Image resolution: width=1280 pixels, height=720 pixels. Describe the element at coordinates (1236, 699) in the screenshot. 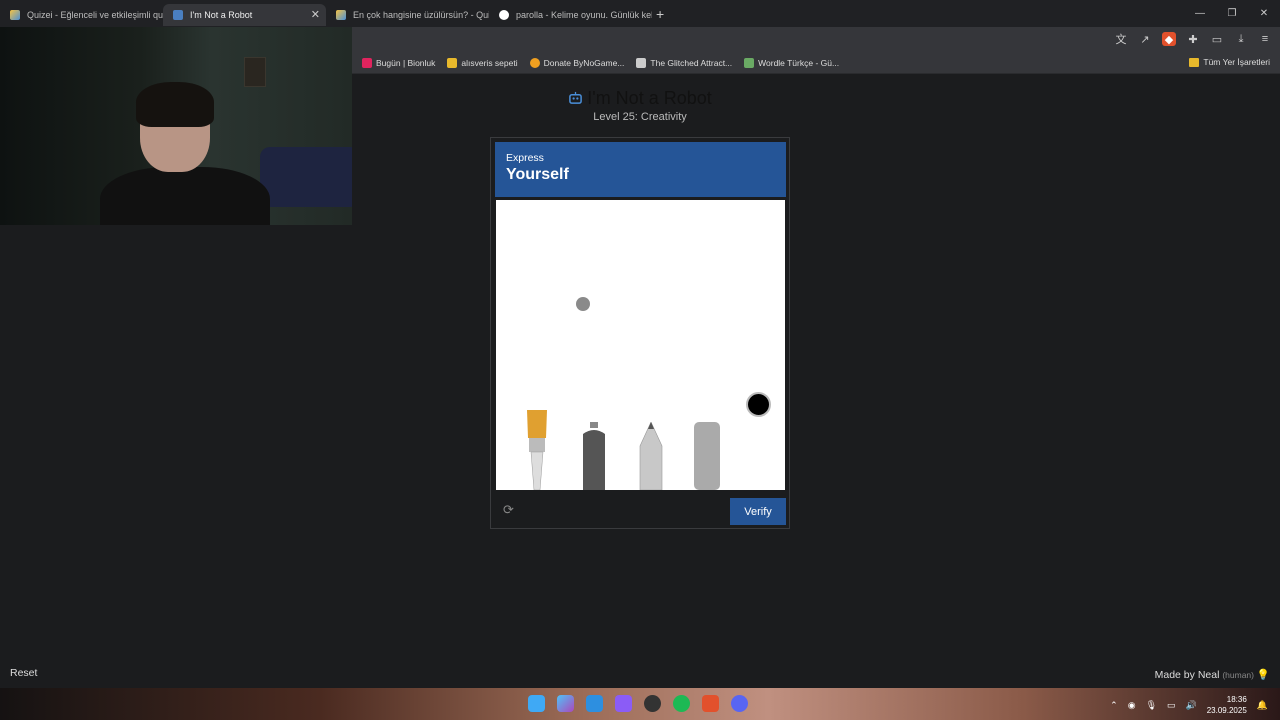

I see `clock-time: 18:36` at that location.